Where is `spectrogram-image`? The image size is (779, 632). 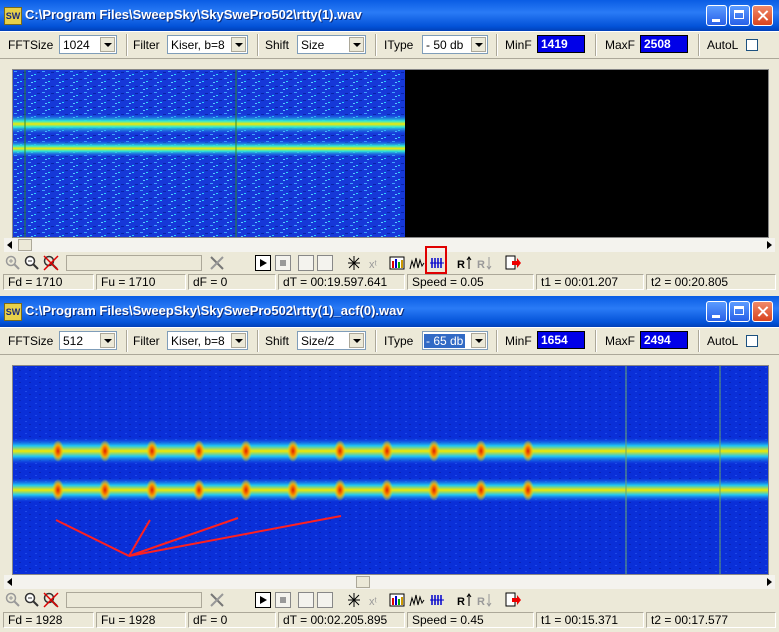
spectrogram-image is located at coordinates (209, 153).